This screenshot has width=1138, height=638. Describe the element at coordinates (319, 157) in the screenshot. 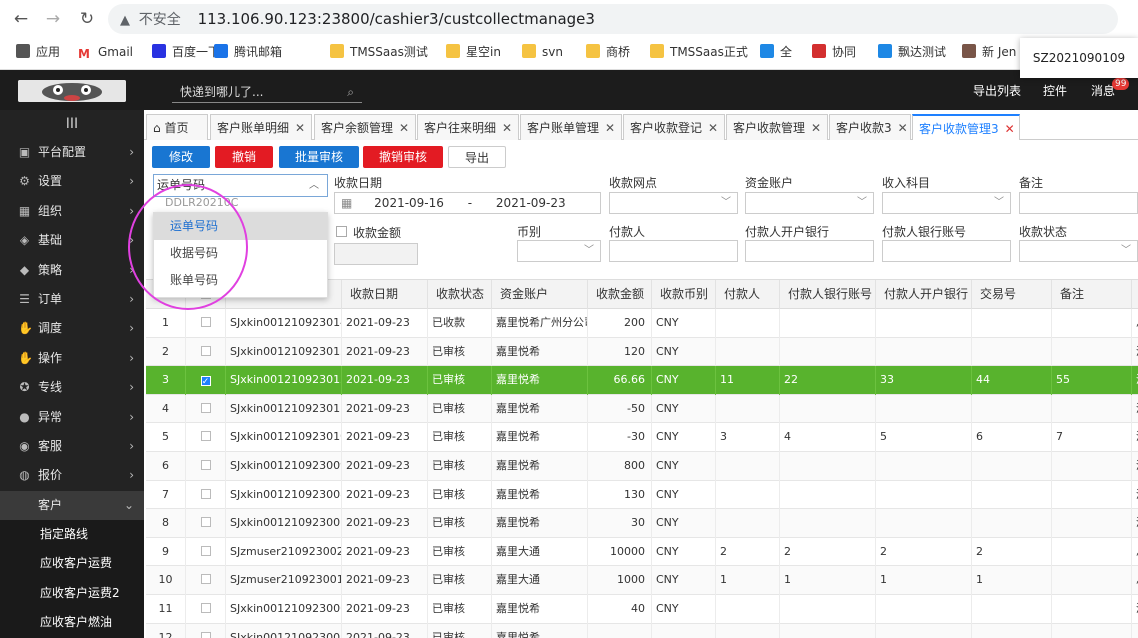

I see `batch-approve-button: 批量审核` at that location.